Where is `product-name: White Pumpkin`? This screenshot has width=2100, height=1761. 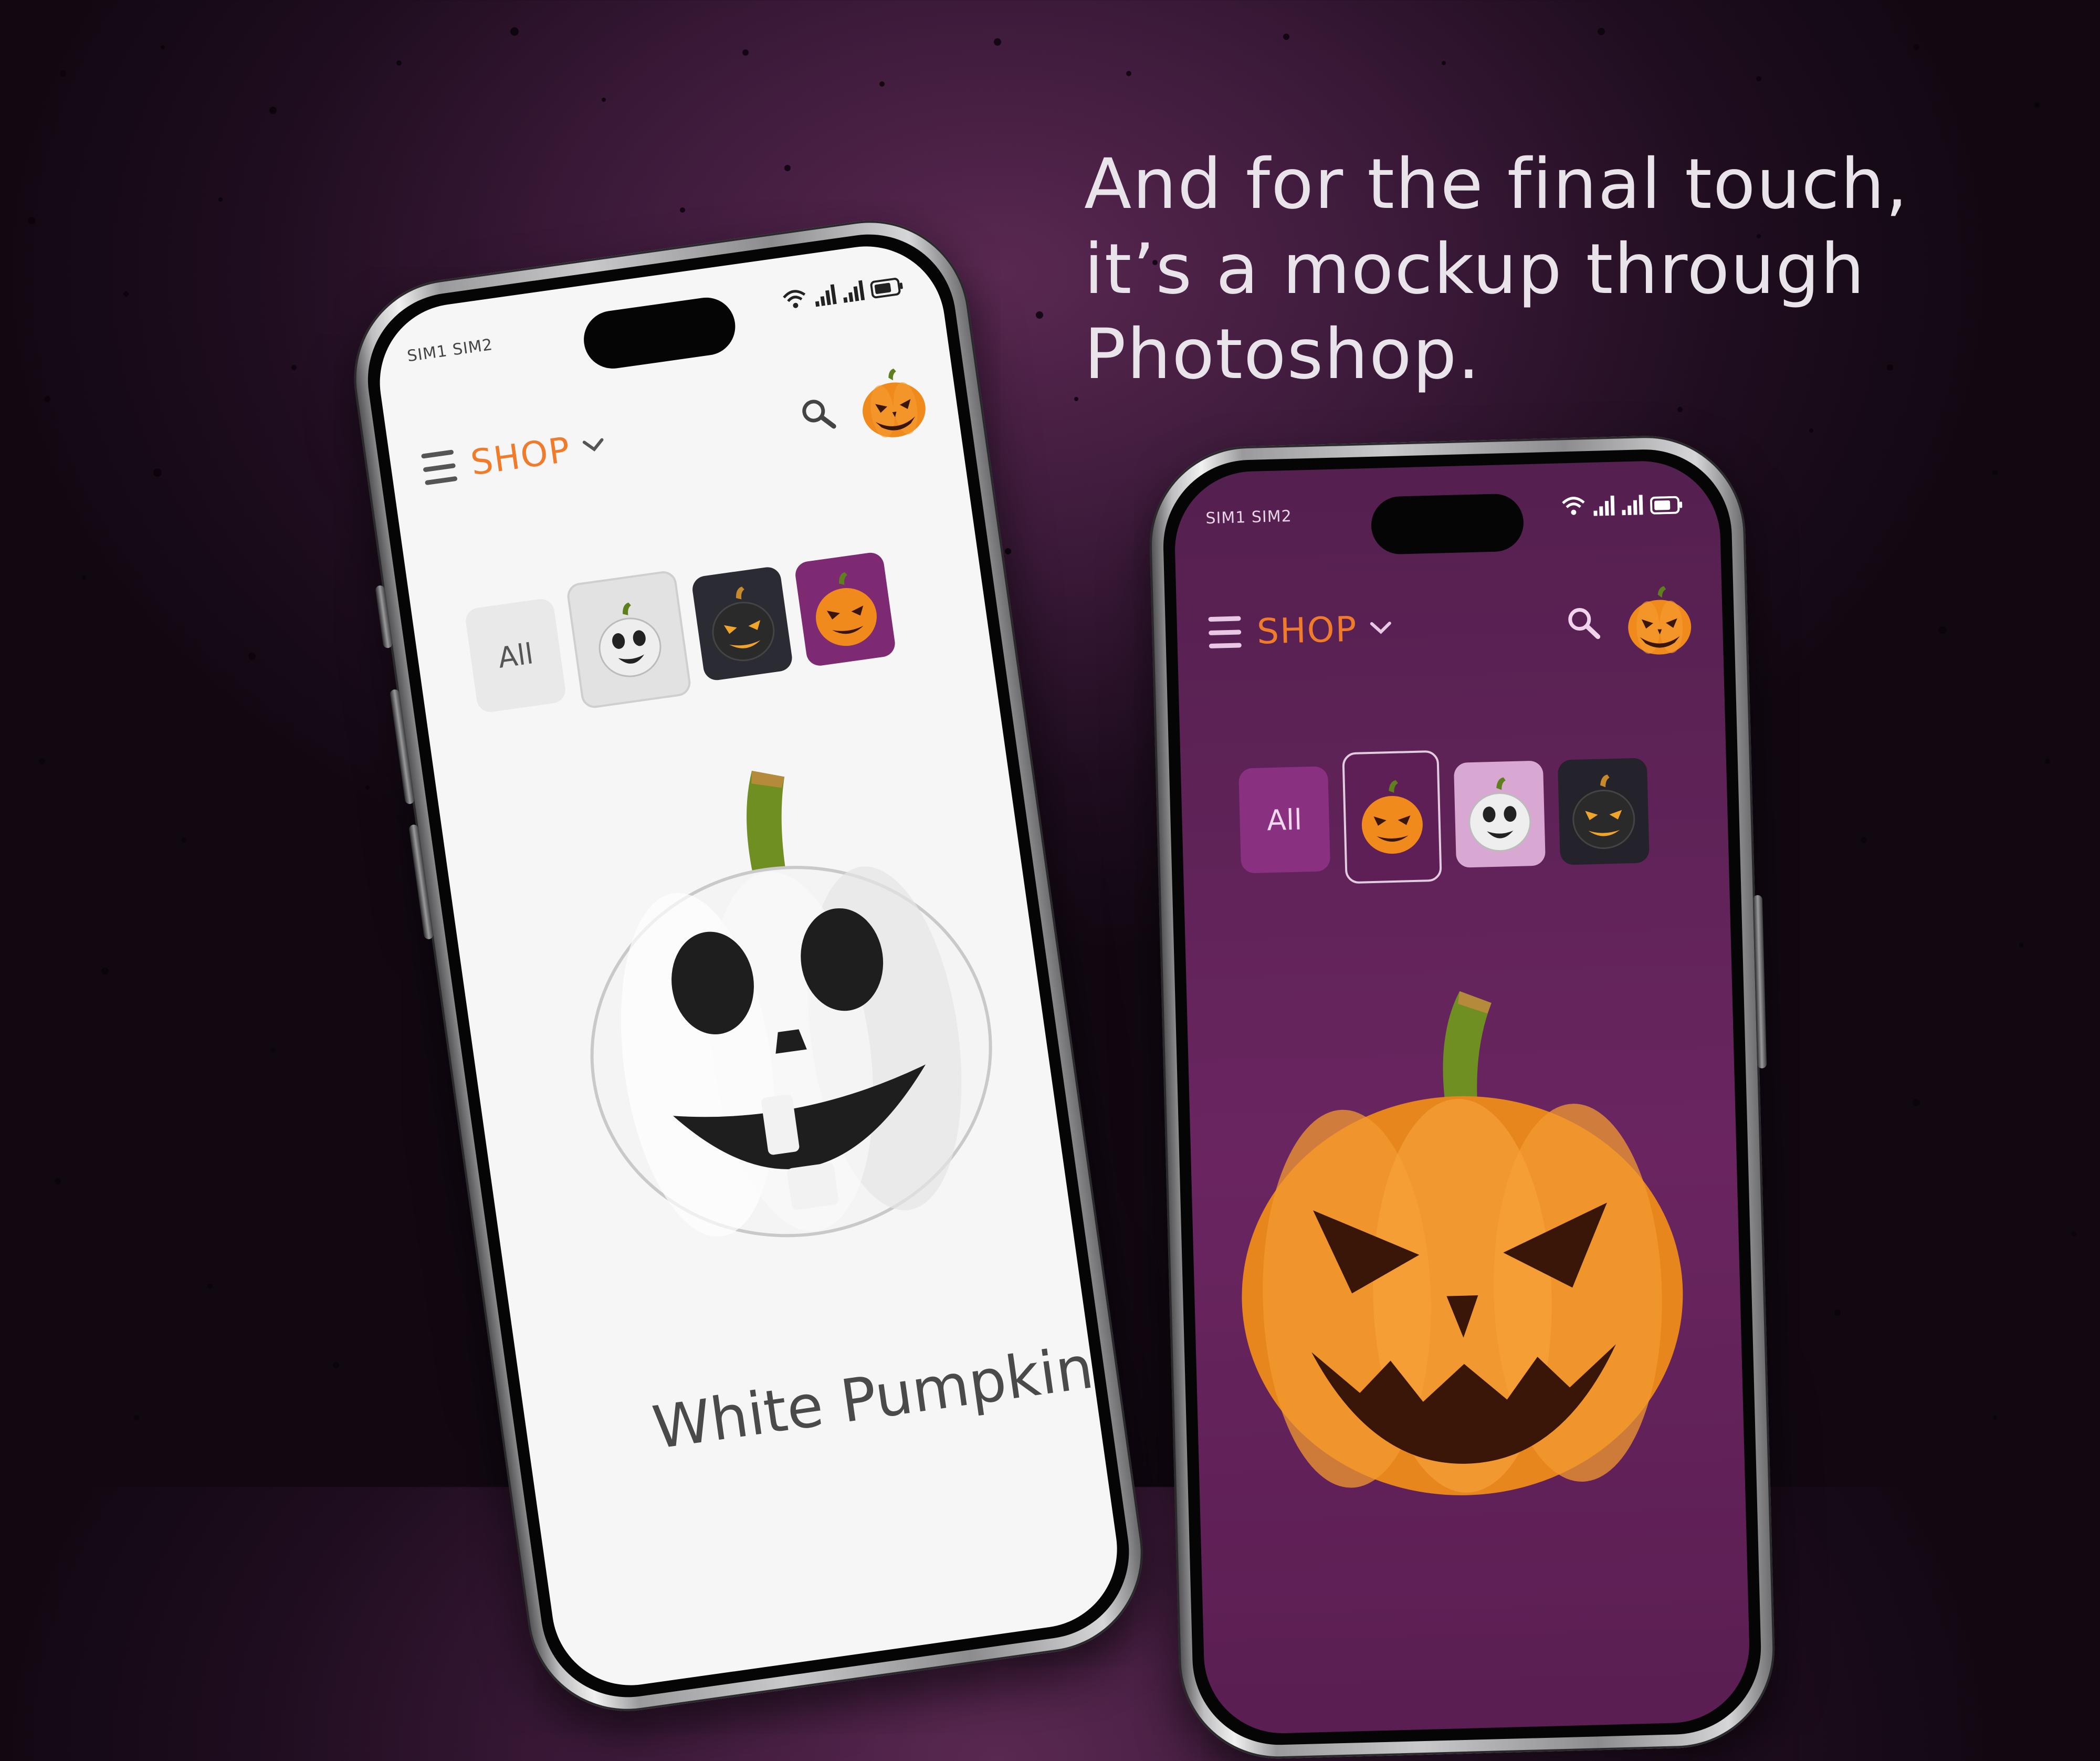
product-name: White Pumpkin is located at coordinates (873, 1398).